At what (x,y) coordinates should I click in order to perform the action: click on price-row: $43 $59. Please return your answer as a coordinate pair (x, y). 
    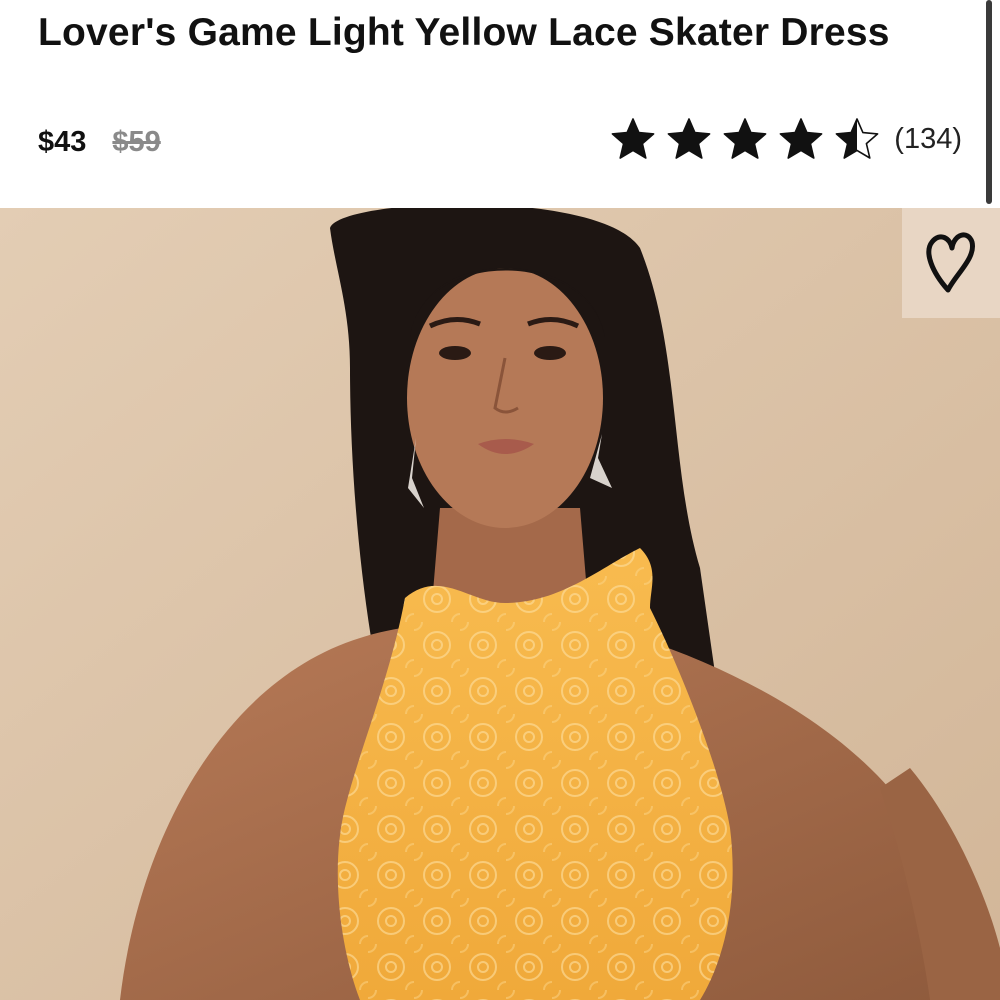
    Looking at the image, I should click on (99, 142).